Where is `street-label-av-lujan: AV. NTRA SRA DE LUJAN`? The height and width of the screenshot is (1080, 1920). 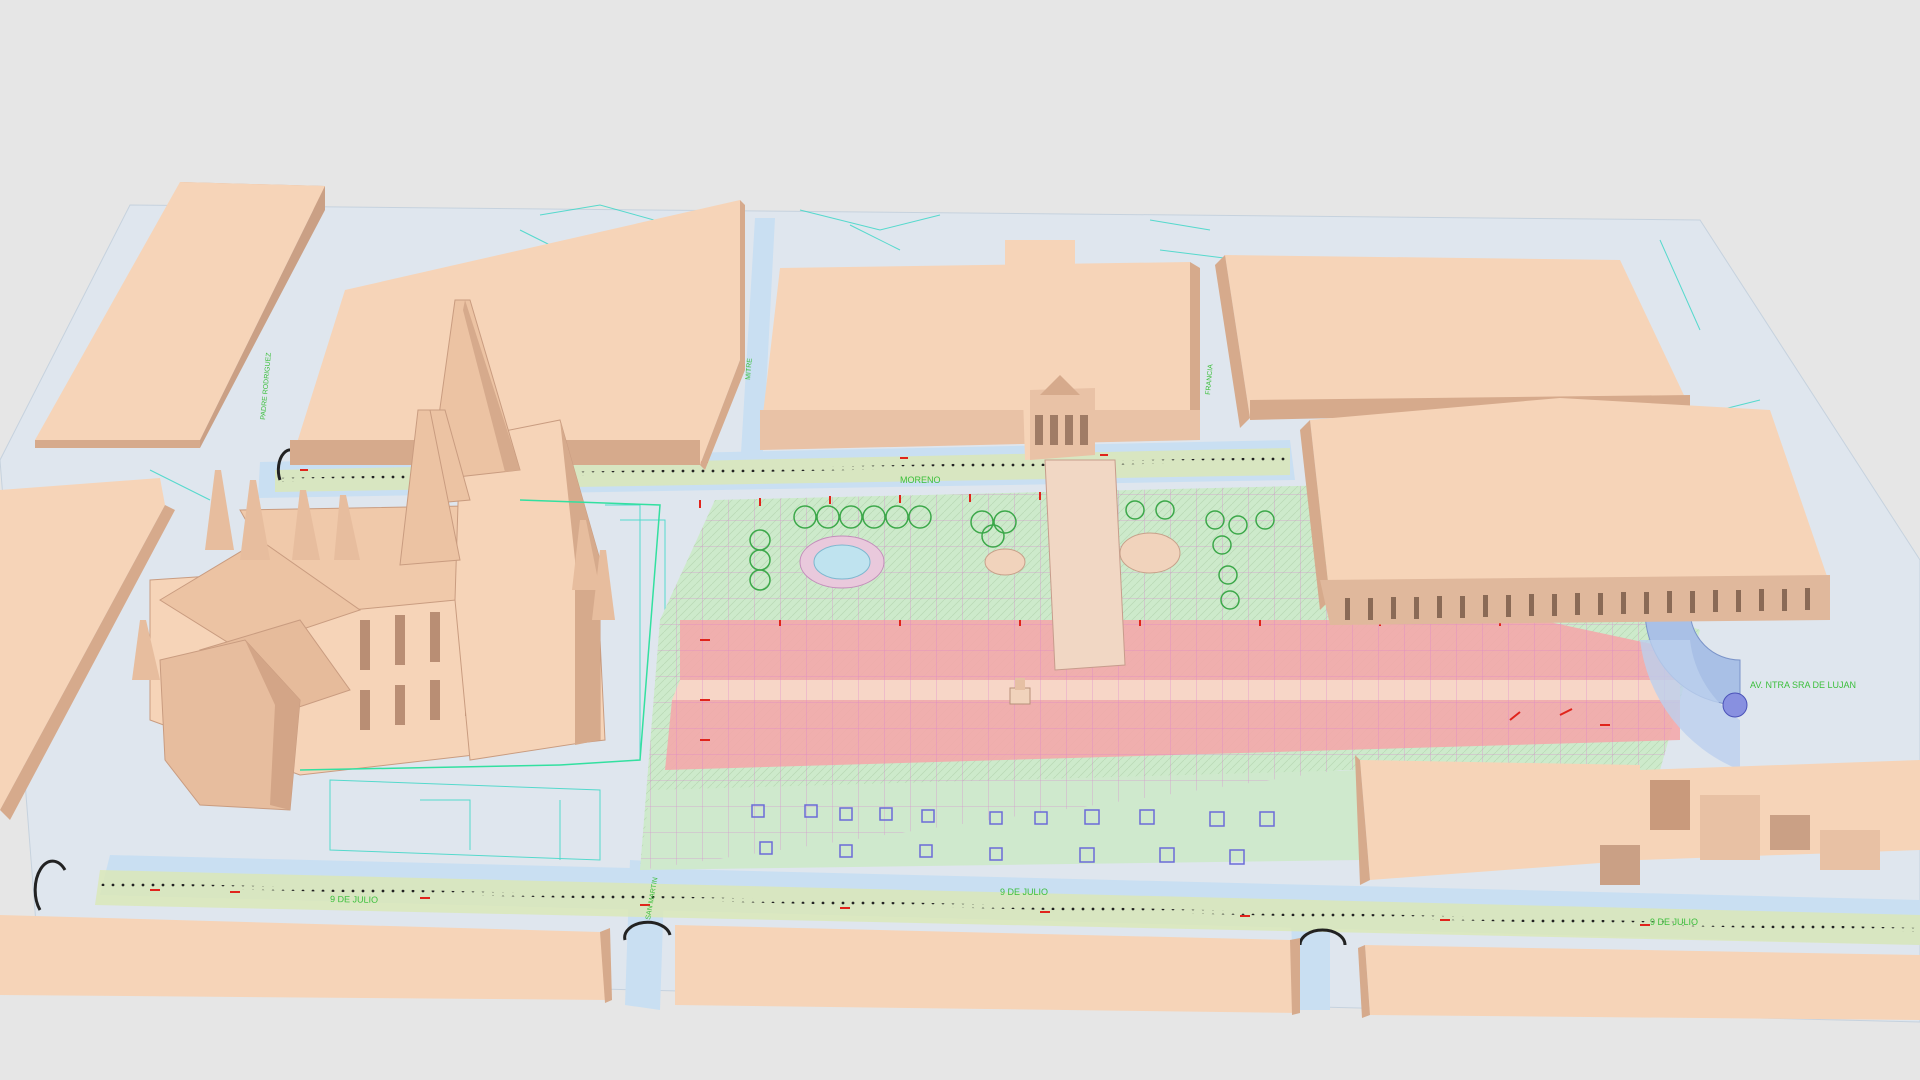
street-label-av-lujan: AV. NTRA SRA DE LUJAN is located at coordinates (1803, 685).